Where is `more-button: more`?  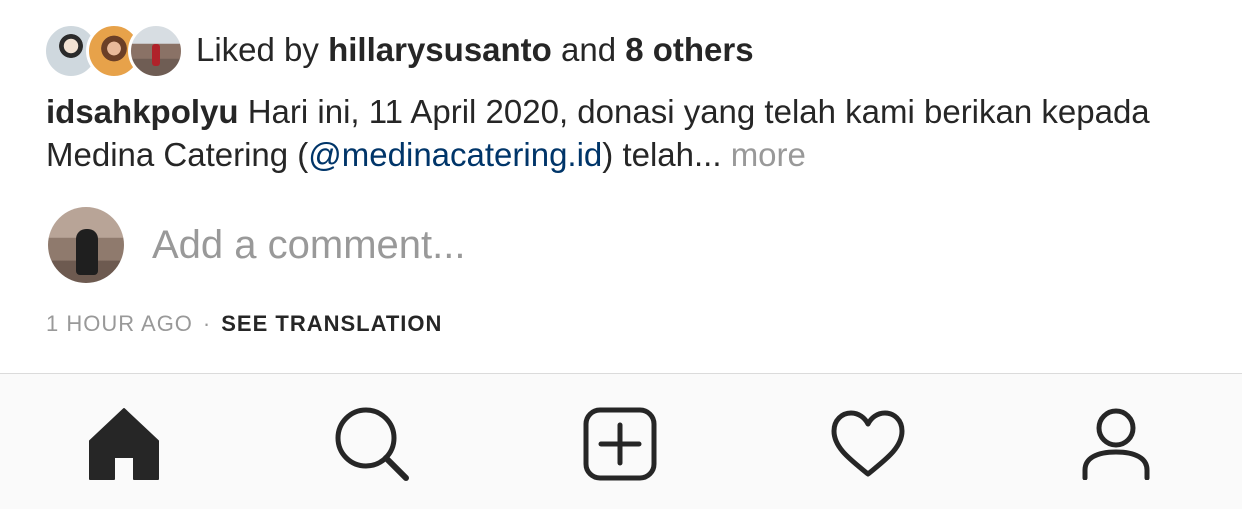 more-button: more is located at coordinates (768, 154).